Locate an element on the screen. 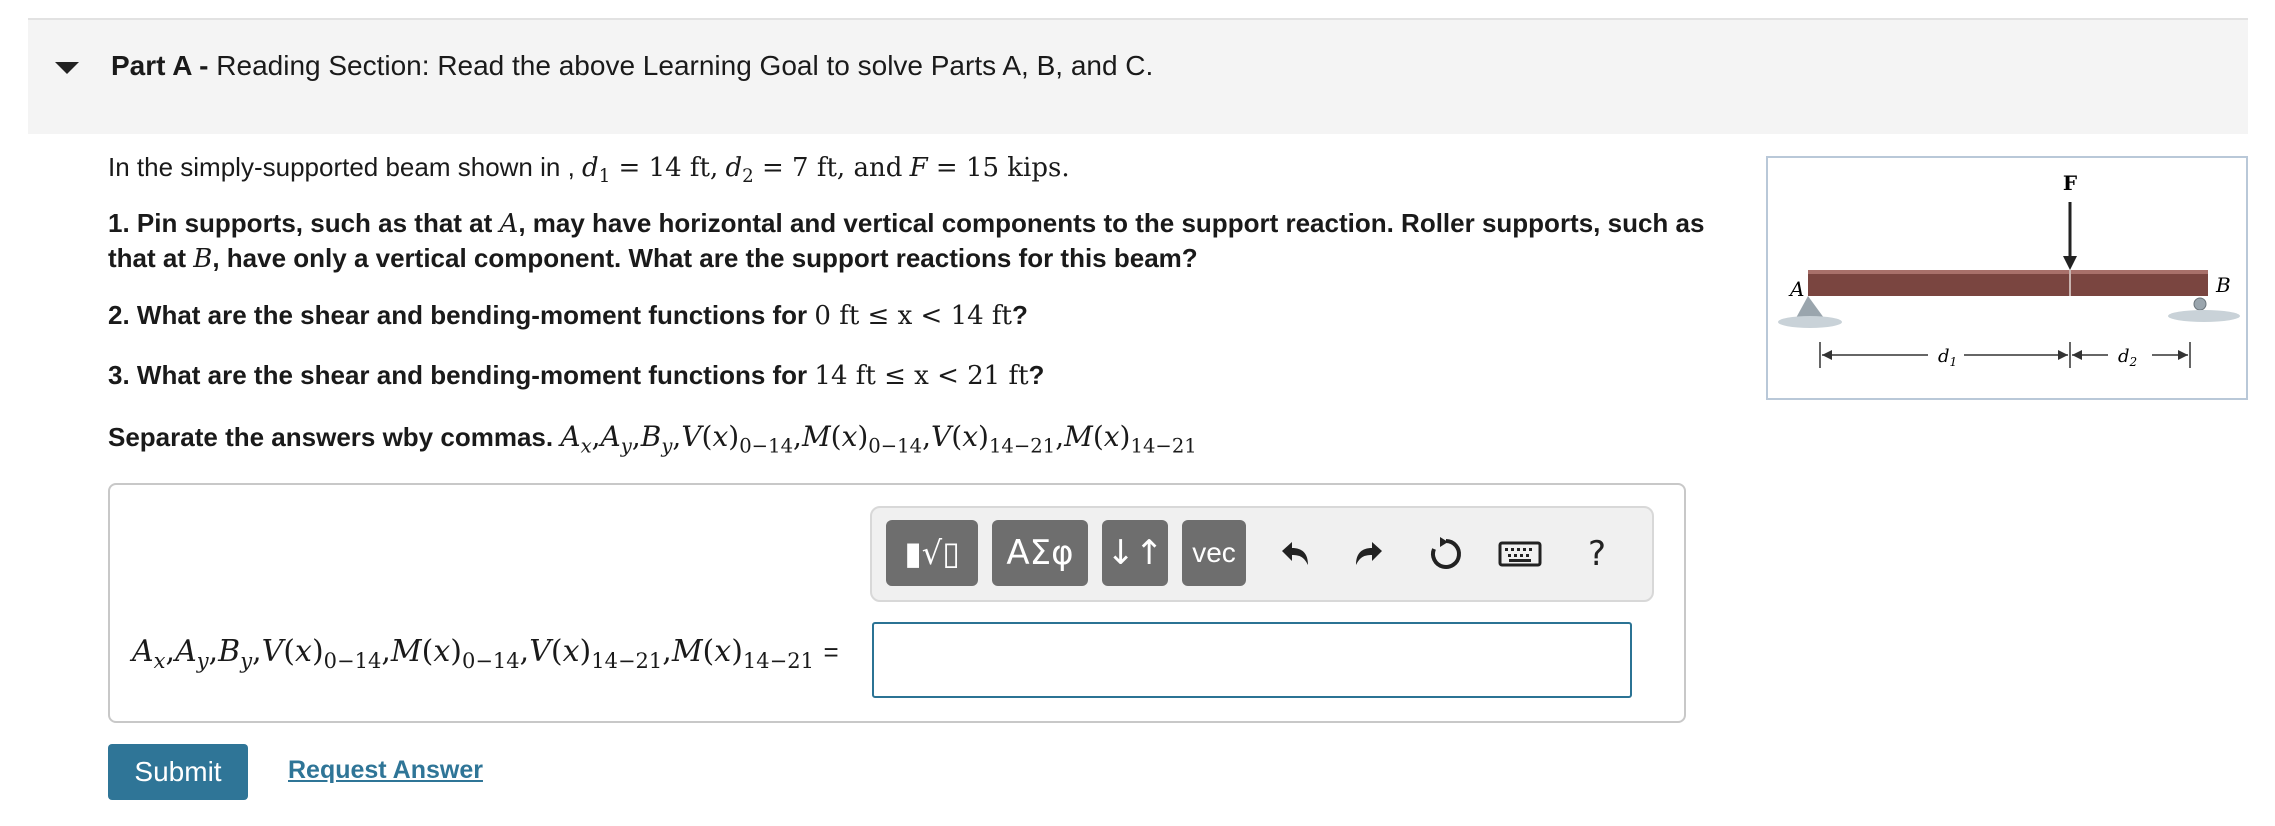  label-b: B is located at coordinates (2223, 285).